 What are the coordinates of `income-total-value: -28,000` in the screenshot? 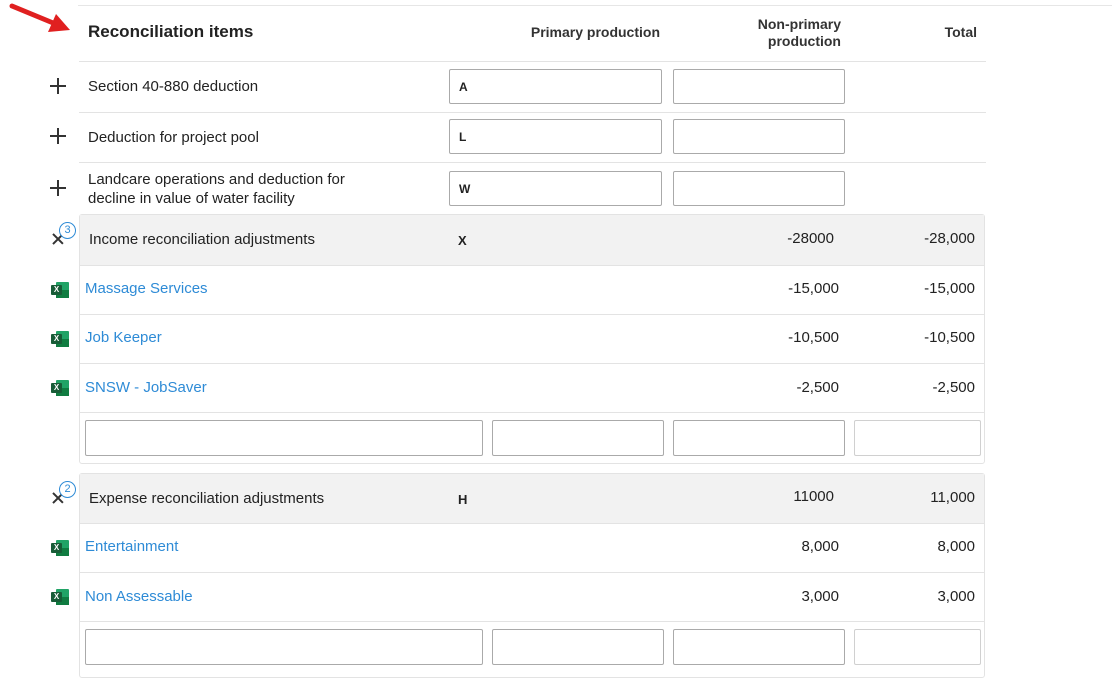 It's located at (949, 238).